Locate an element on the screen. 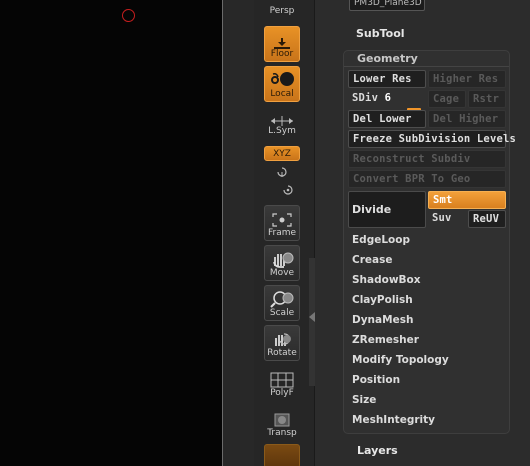  subpalette-shadowbox: ShadowBox is located at coordinates (427, 281).